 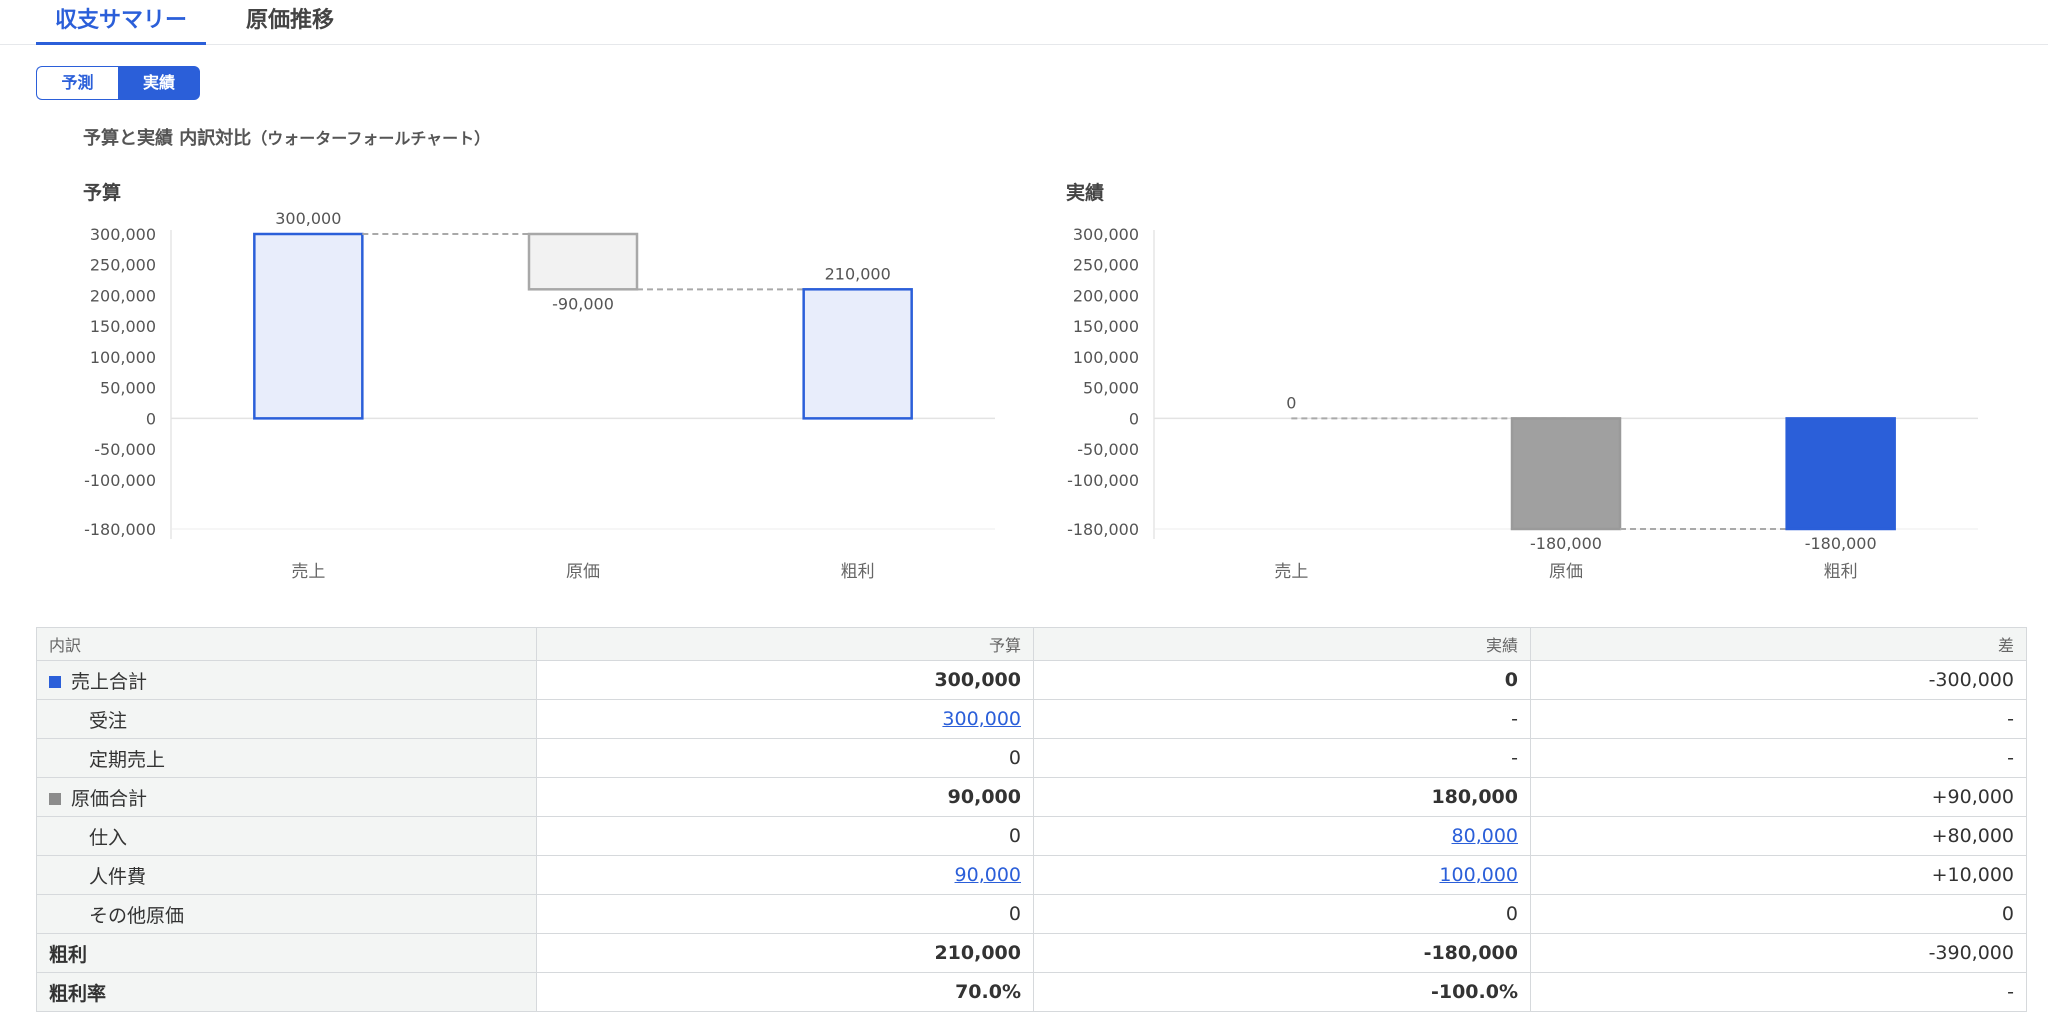 What do you see at coordinates (55, 799) in the screenshot?
I see `cost-legend-square` at bounding box center [55, 799].